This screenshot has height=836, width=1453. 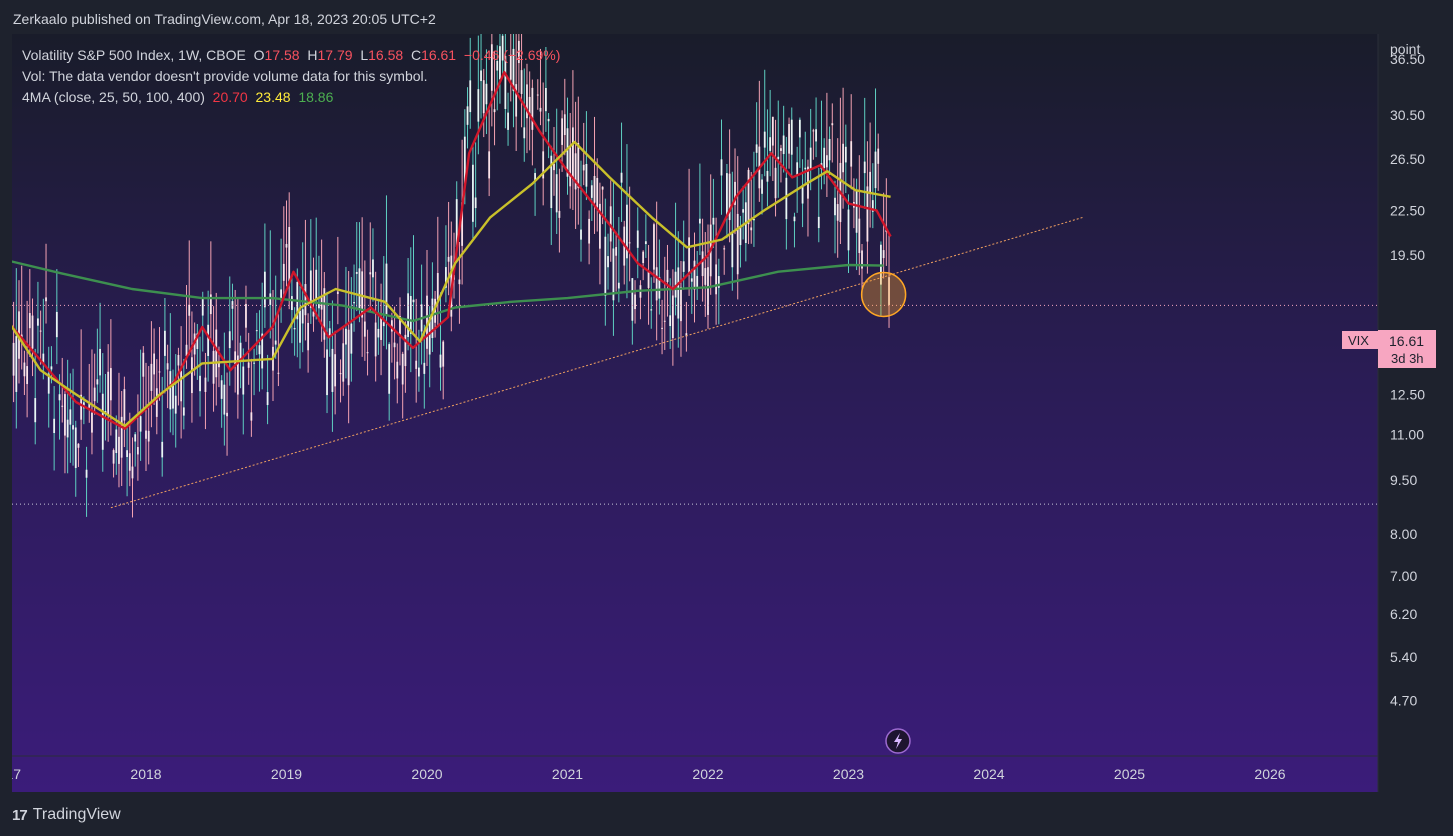 I want to click on change-value: −0.46 (−2.69%), so click(x=512, y=55).